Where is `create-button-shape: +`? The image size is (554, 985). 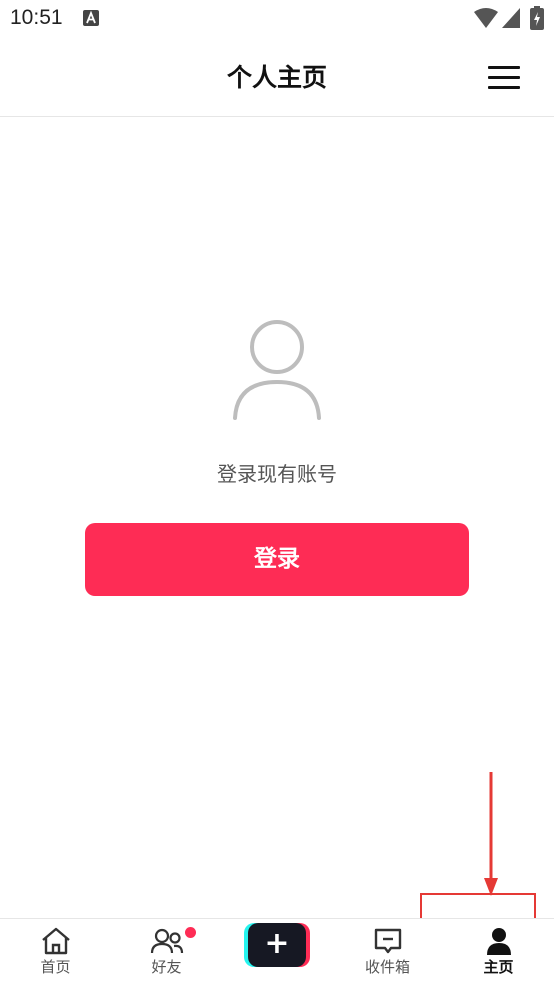
create-button-shape: + is located at coordinates (277, 945).